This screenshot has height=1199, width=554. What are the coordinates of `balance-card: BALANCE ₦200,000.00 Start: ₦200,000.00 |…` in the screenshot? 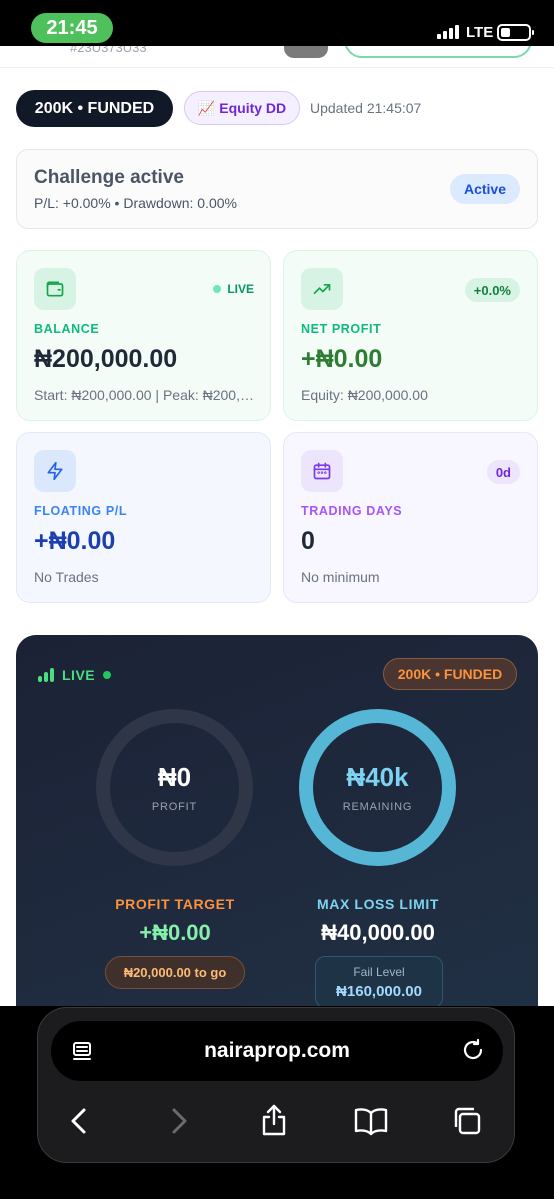 It's located at (143, 335).